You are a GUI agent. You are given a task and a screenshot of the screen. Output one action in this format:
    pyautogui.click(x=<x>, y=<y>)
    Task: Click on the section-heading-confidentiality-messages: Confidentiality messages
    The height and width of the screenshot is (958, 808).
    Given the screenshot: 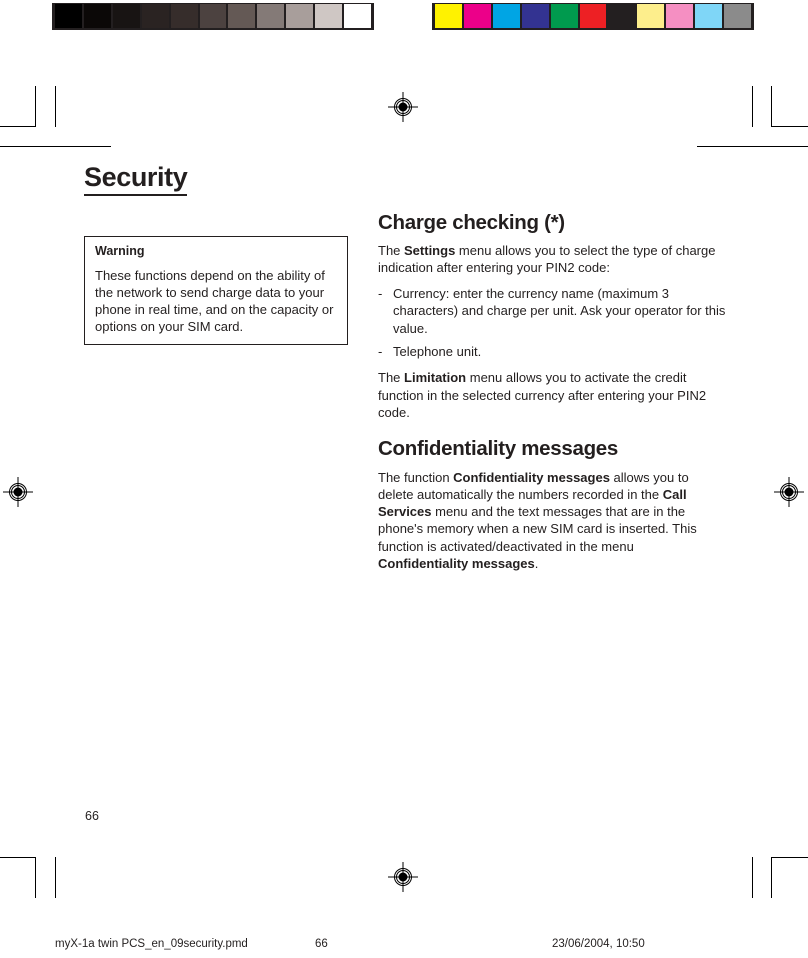 What is the action you would take?
    pyautogui.click(x=498, y=449)
    